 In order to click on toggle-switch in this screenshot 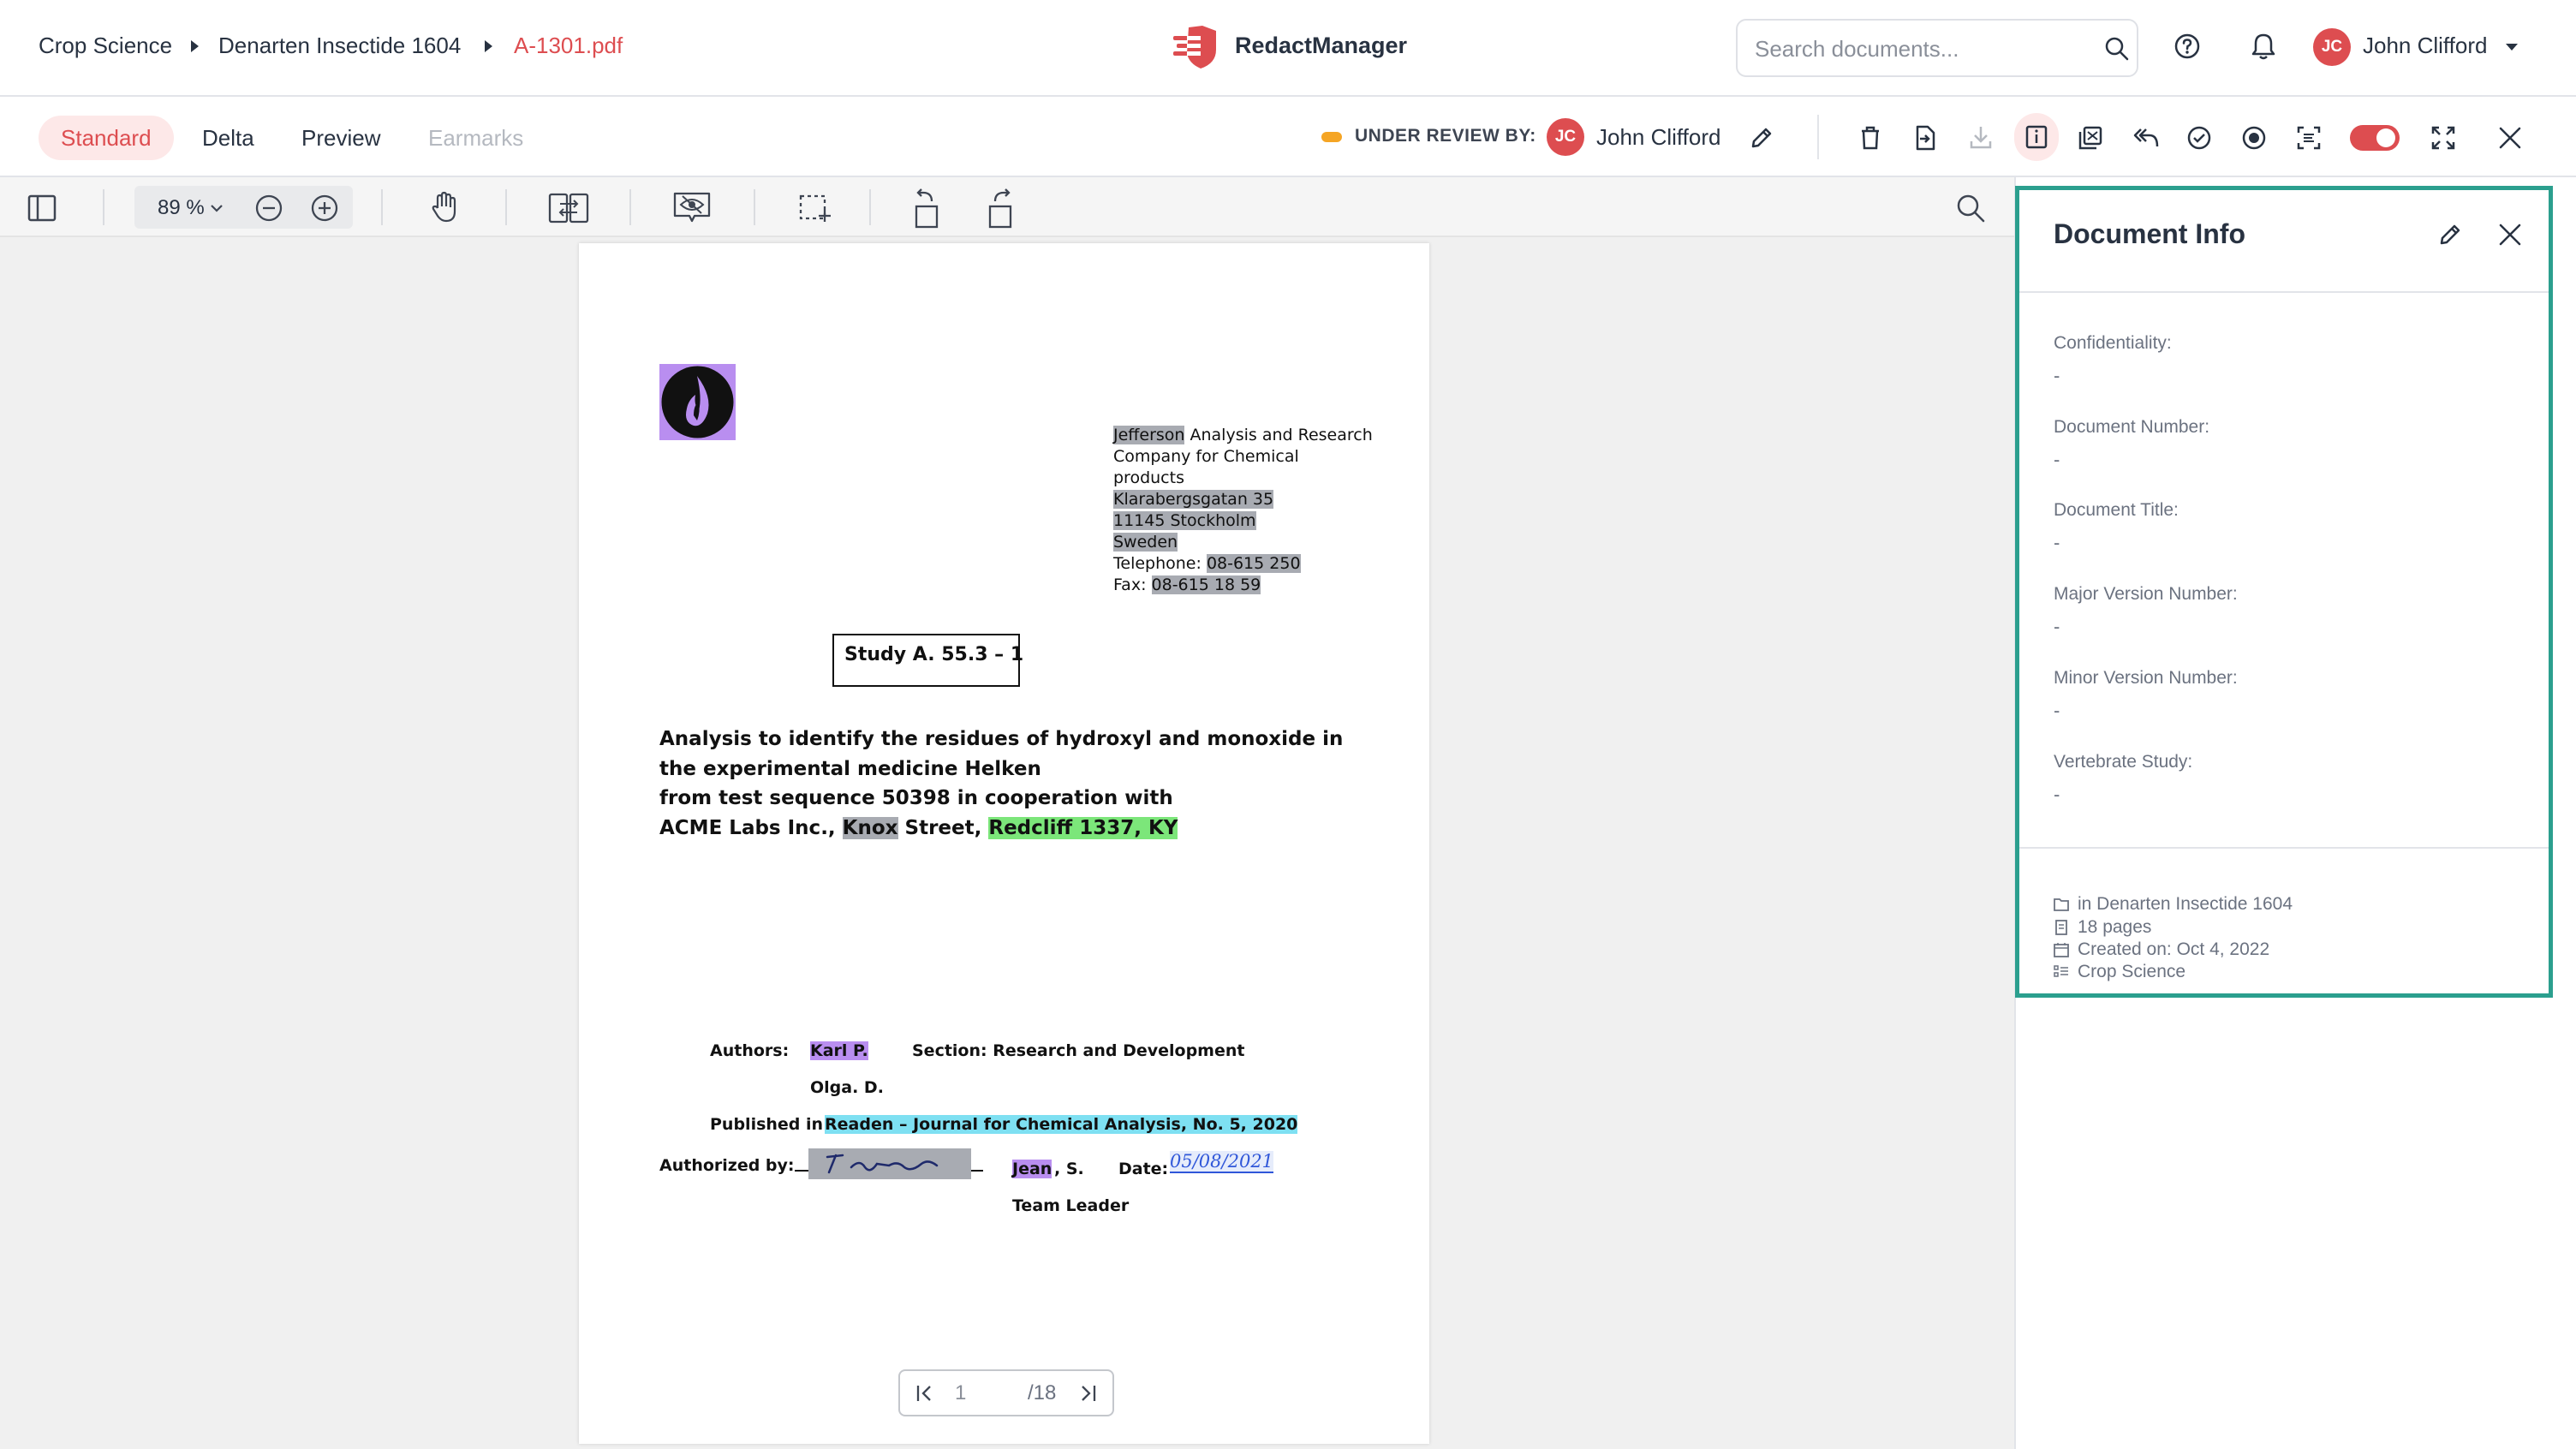, I will do `click(2375, 138)`.